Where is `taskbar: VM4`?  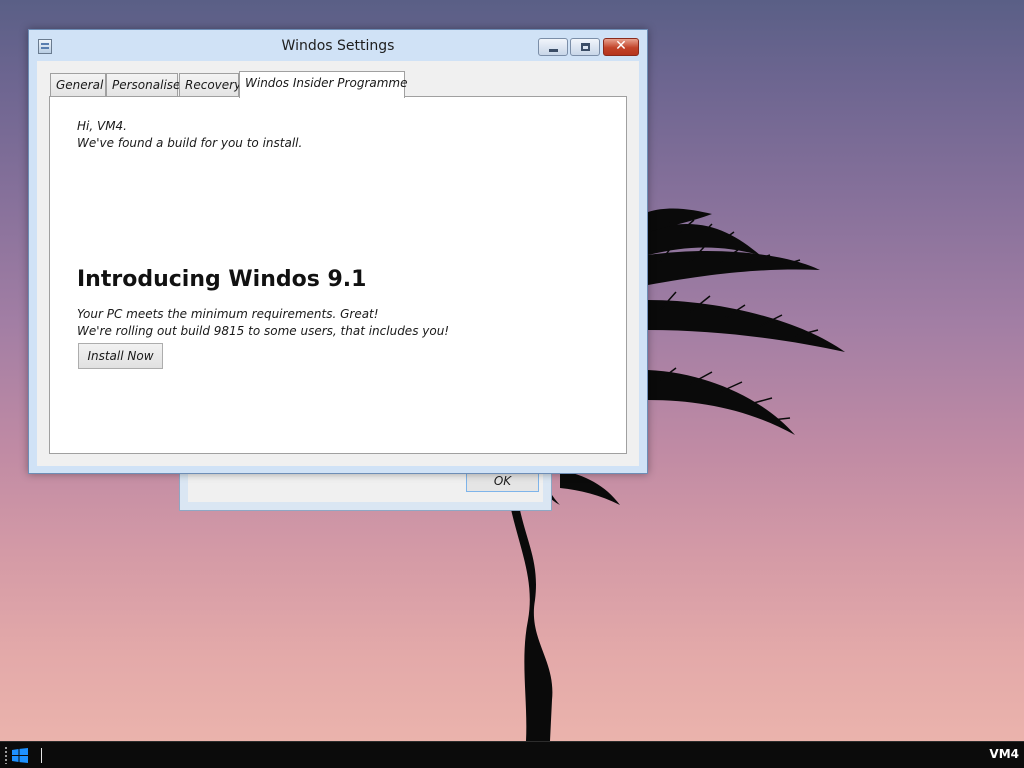 taskbar: VM4 is located at coordinates (512, 754).